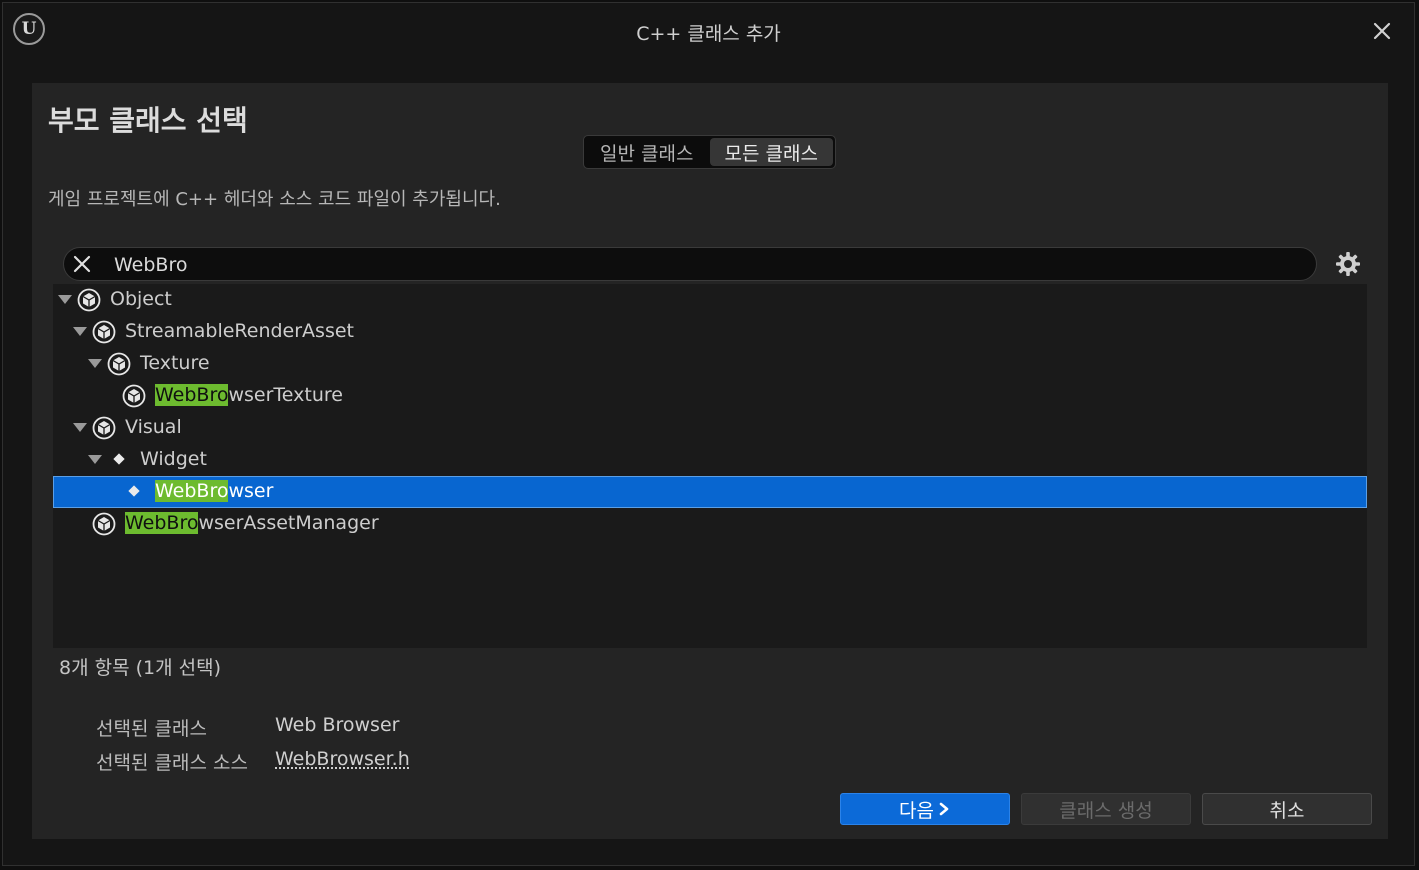 This screenshot has width=1419, height=870. I want to click on tree-item-webbrowserassetmanager: WebBrowserAssetManager, so click(710, 524).